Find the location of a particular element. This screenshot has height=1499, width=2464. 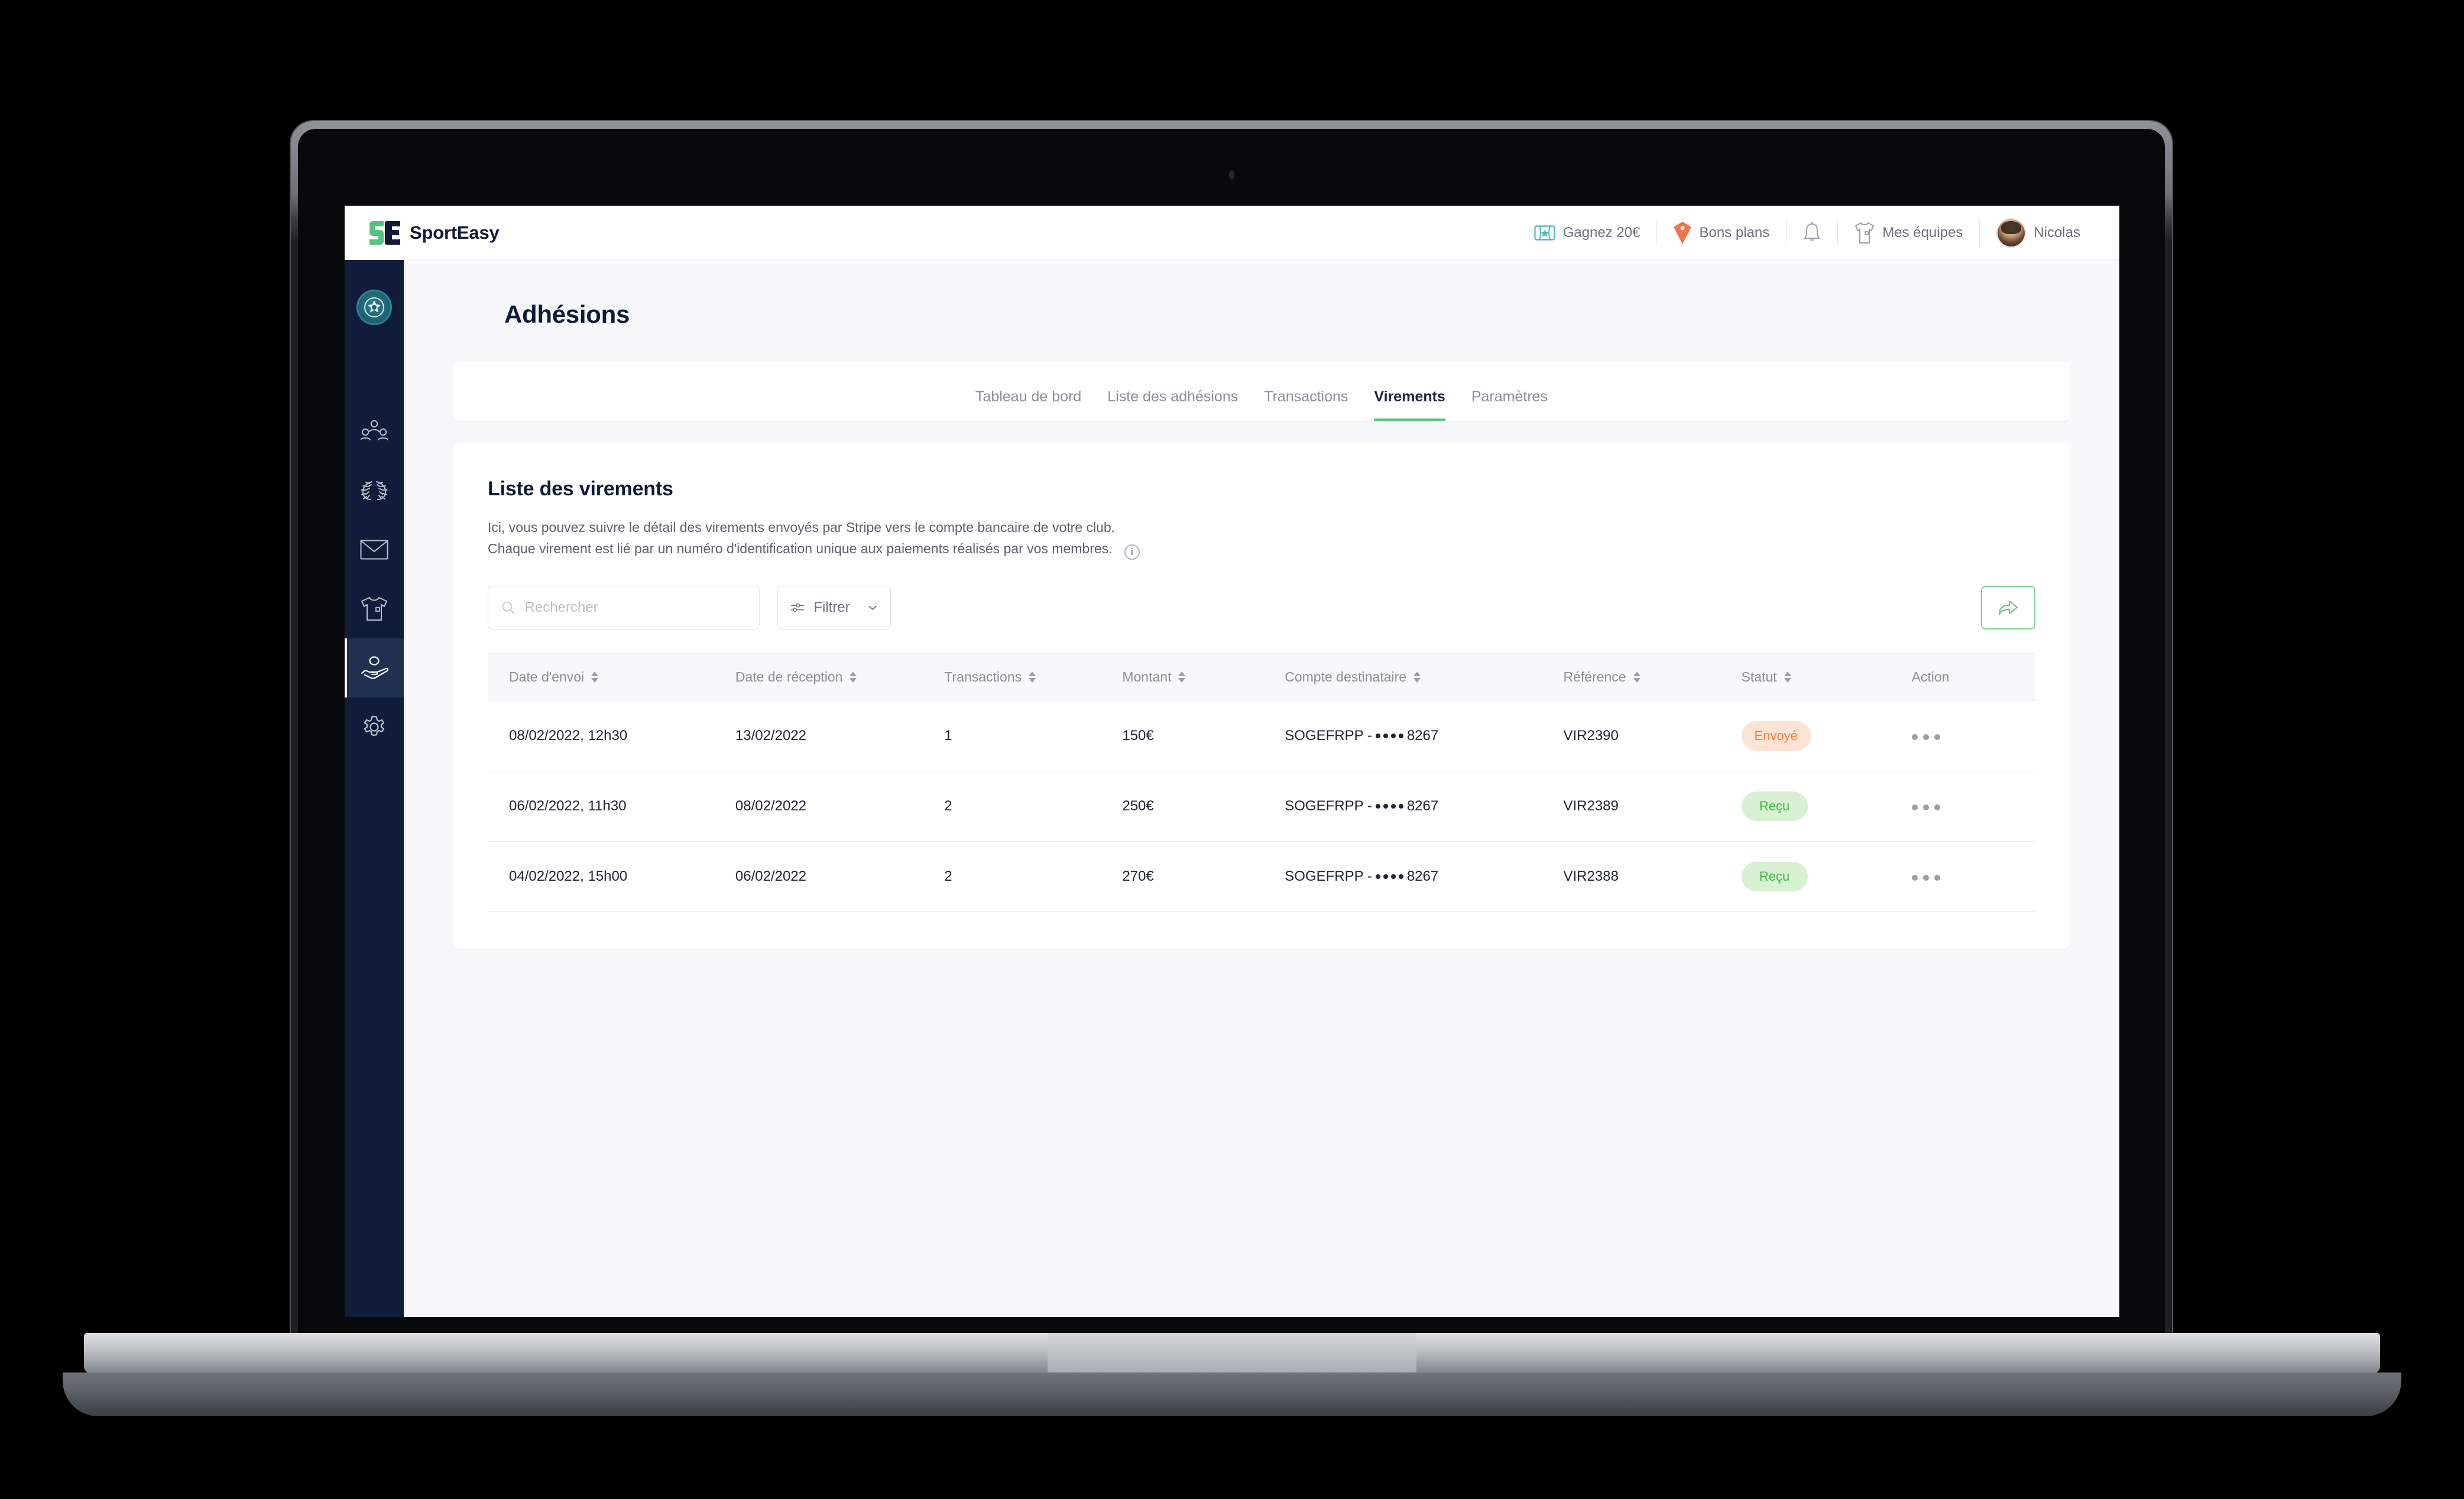

club-crest-icon is located at coordinates (374, 307).